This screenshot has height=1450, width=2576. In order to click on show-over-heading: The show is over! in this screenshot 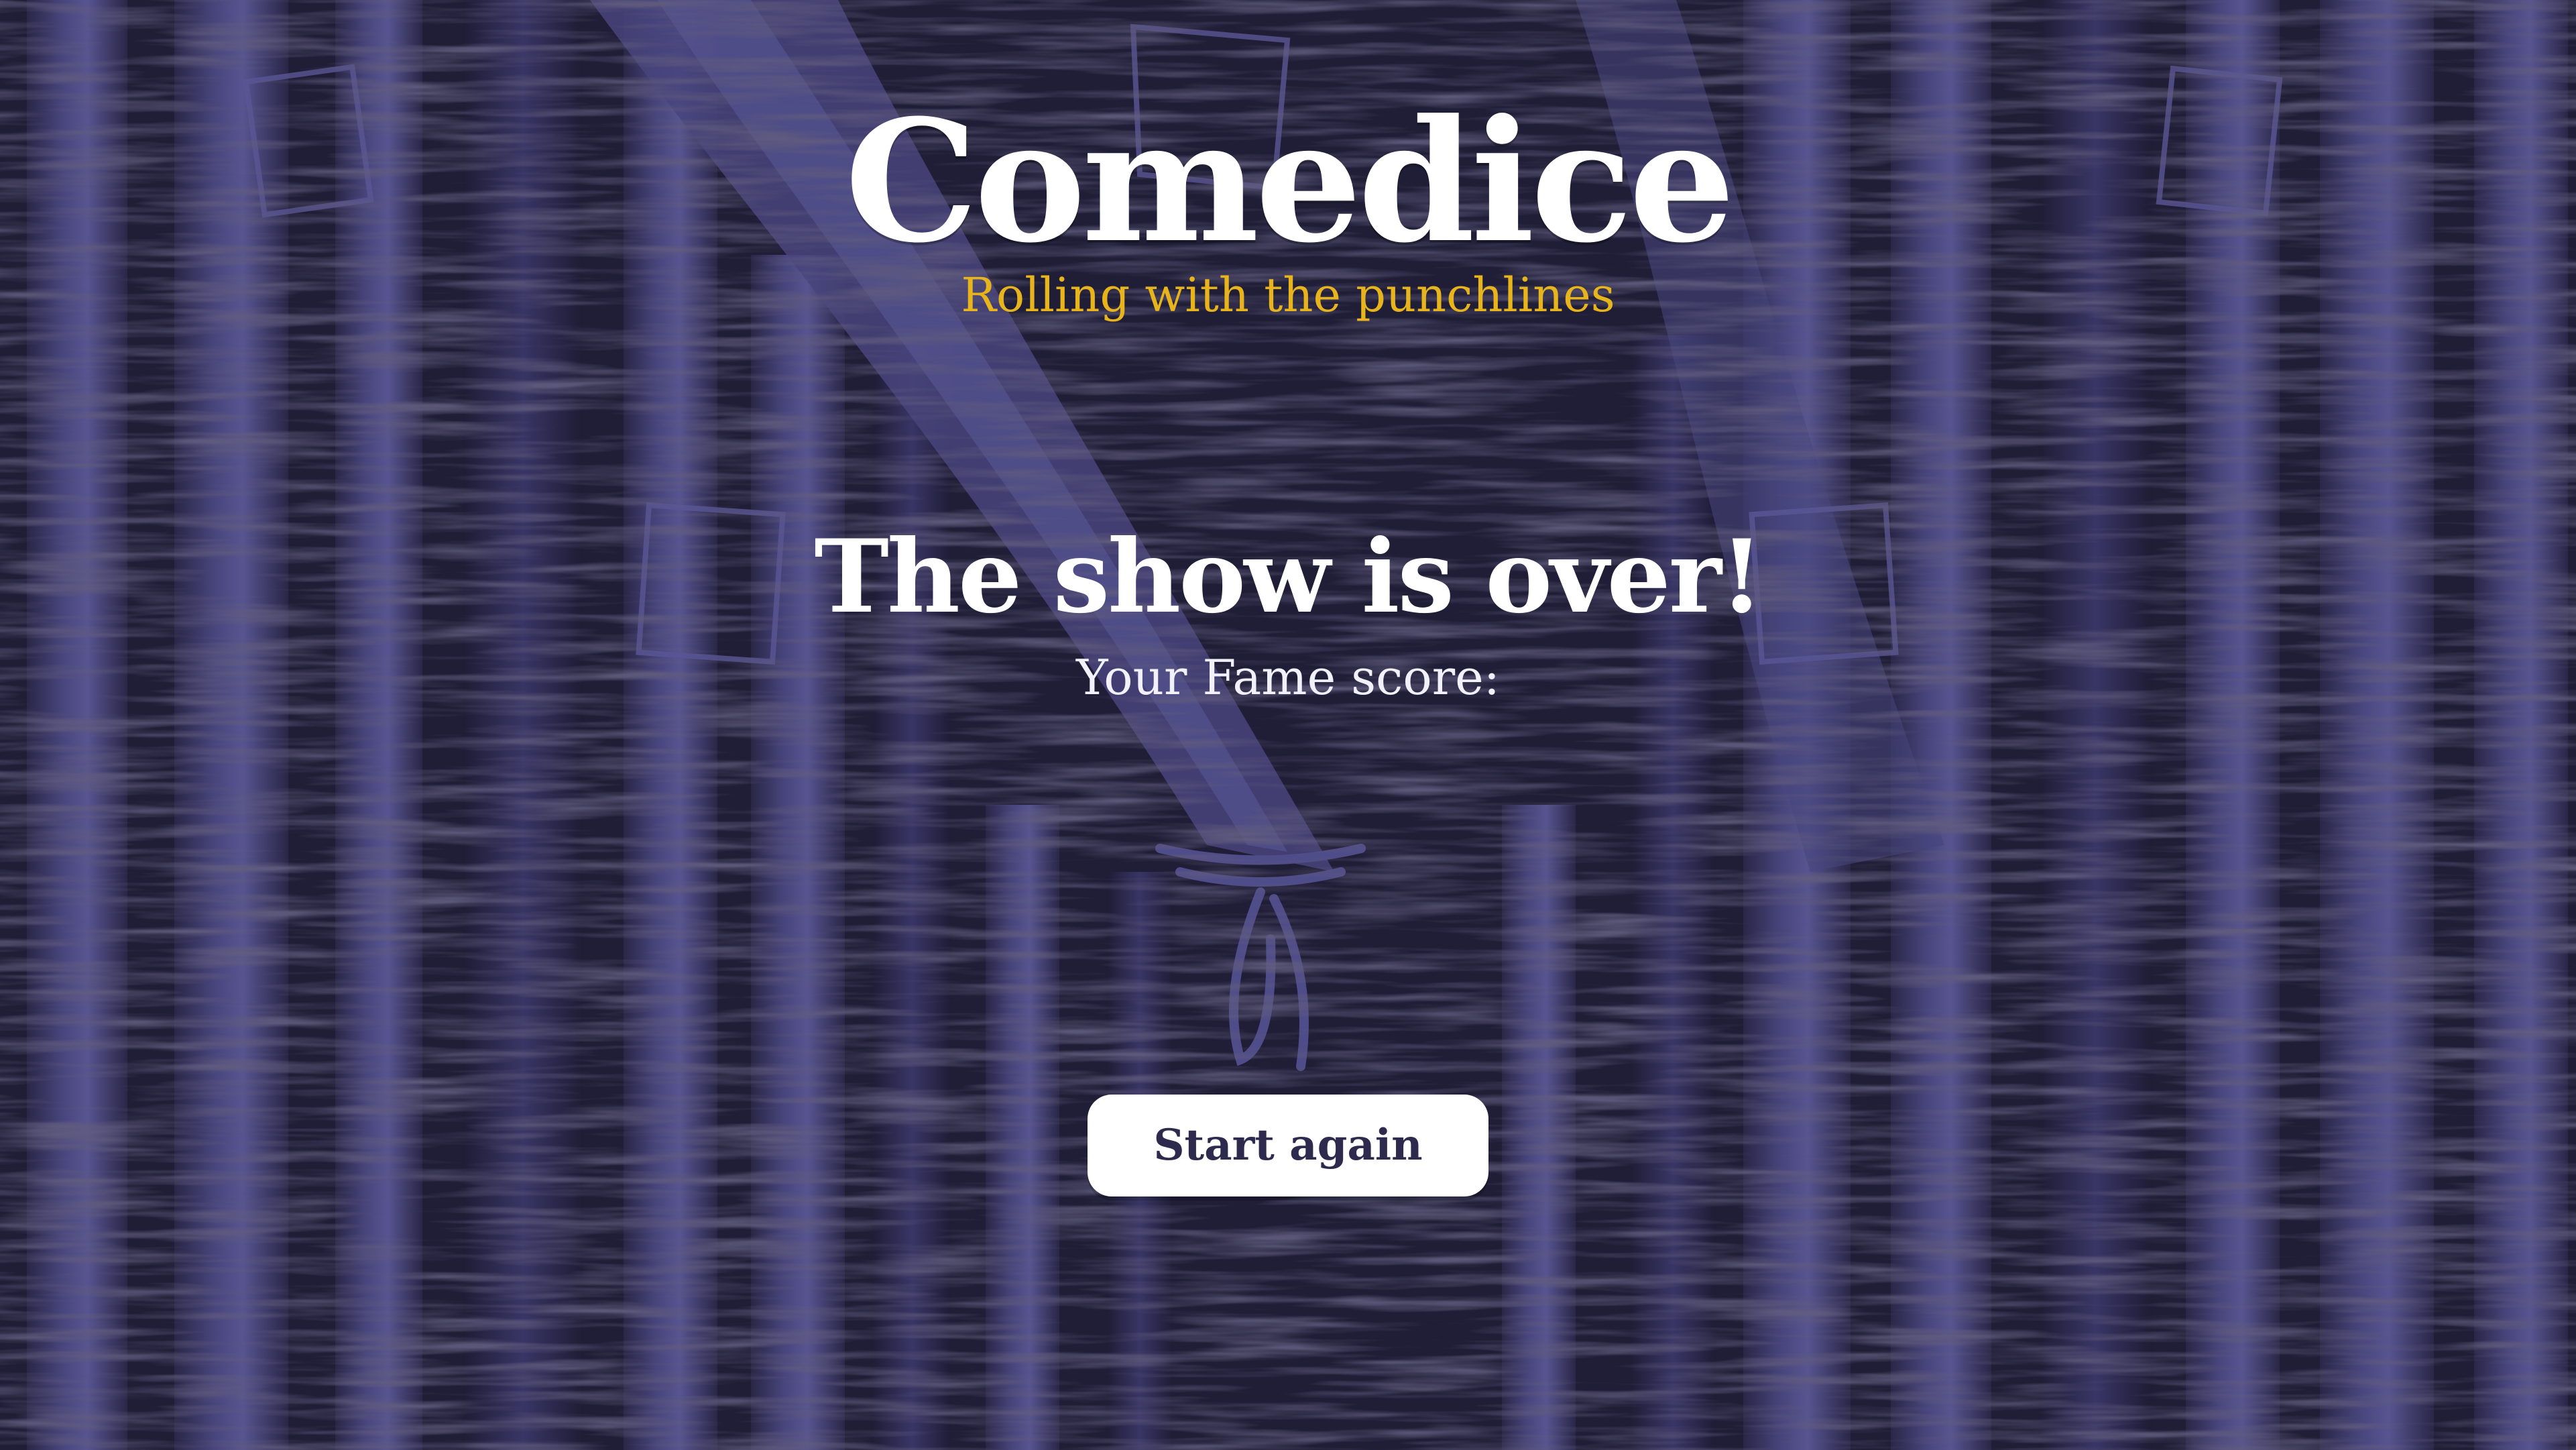, I will do `click(1288, 577)`.